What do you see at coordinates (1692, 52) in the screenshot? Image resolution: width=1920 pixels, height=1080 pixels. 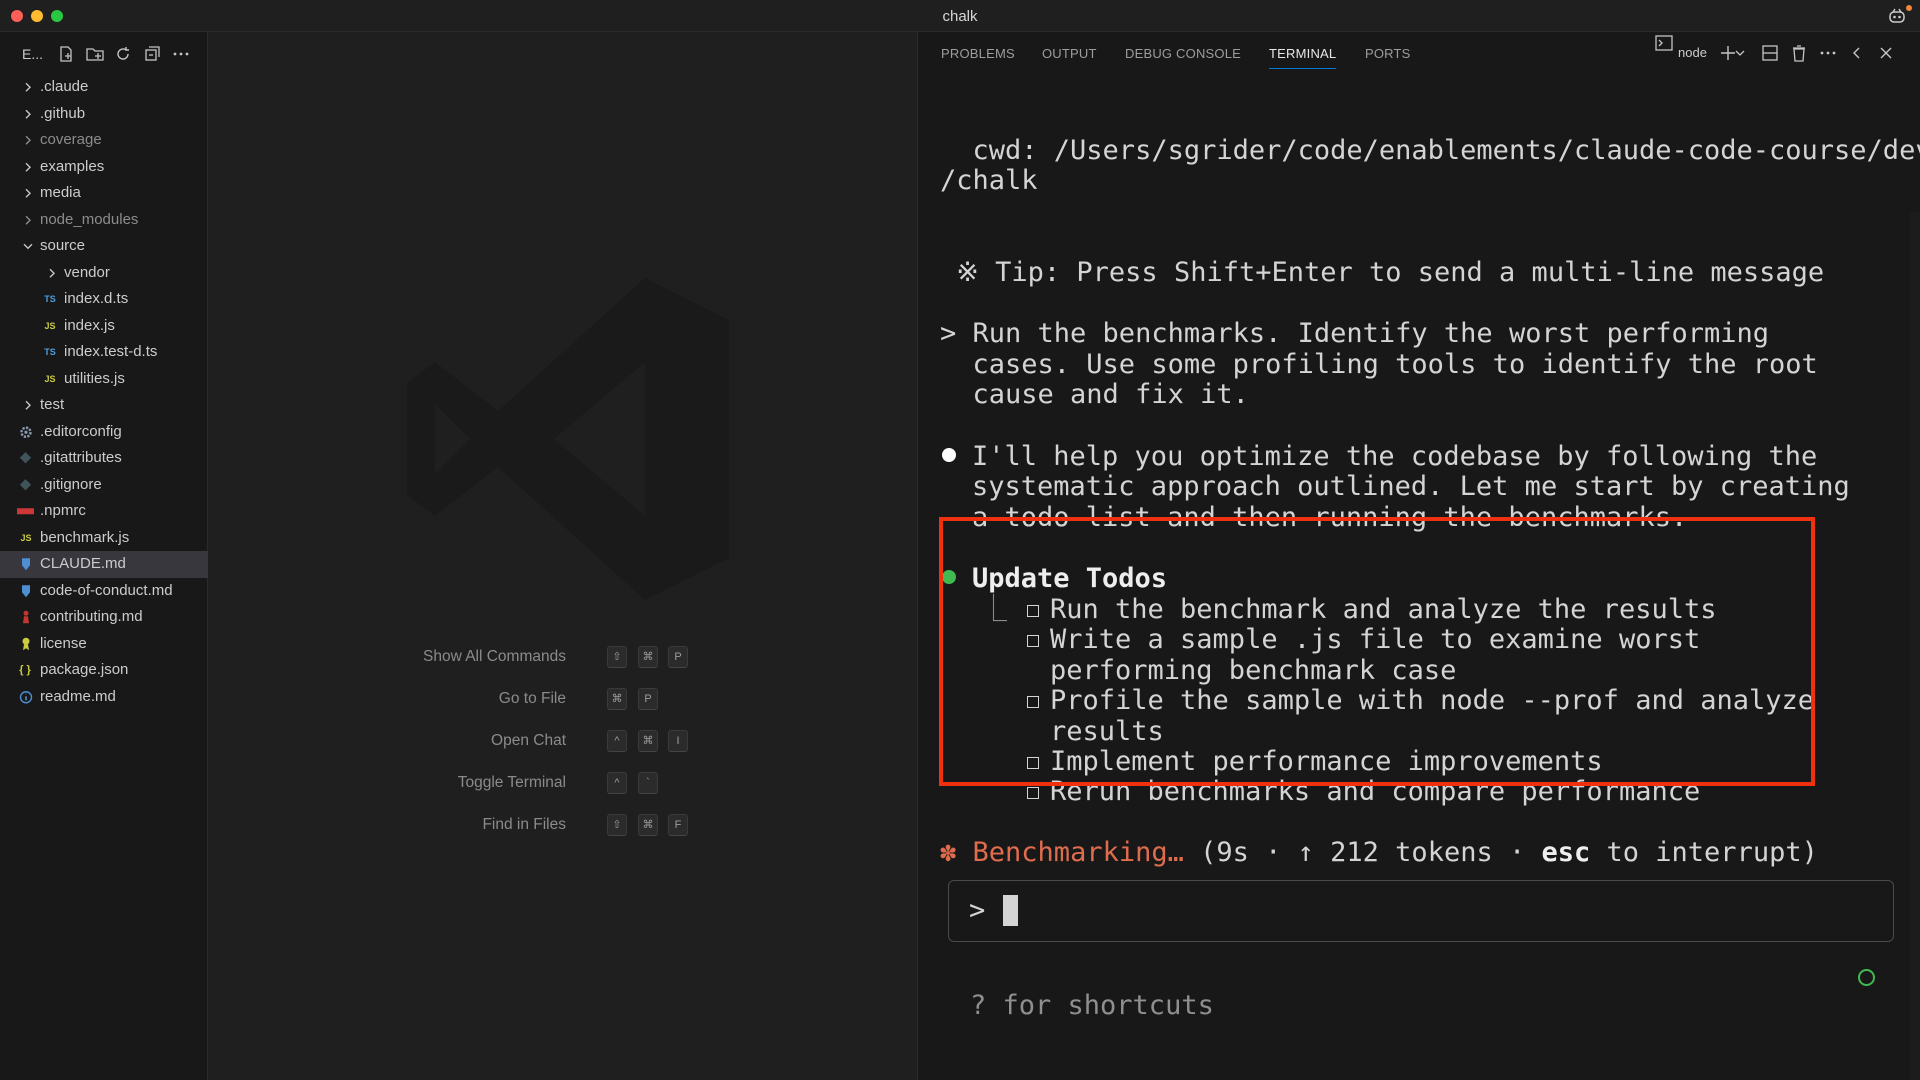 I see `terminal-name: node` at bounding box center [1692, 52].